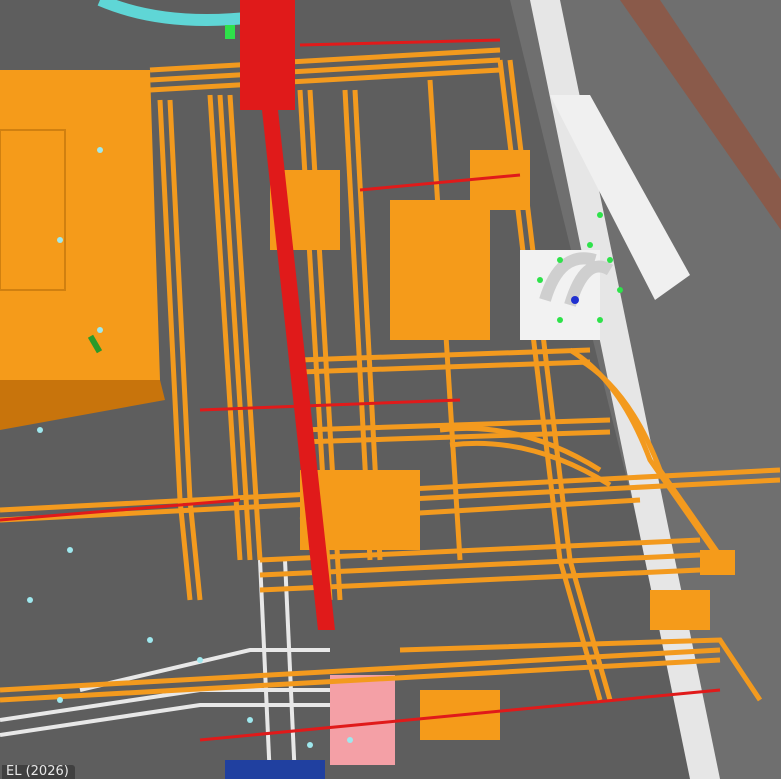 The height and width of the screenshot is (779, 781). What do you see at coordinates (275, 769) in the screenshot?
I see `blue-equipment` at bounding box center [275, 769].